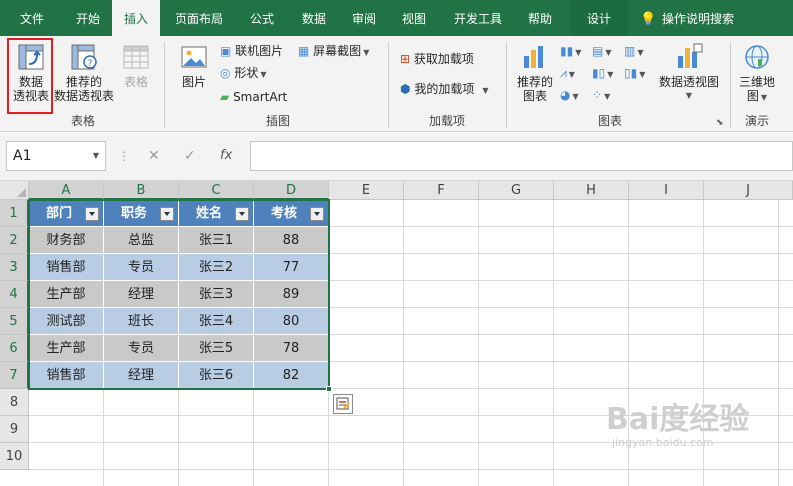 Image resolution: width=793 pixels, height=486 pixels. What do you see at coordinates (553, 343) in the screenshot?
I see `gridline` at bounding box center [553, 343].